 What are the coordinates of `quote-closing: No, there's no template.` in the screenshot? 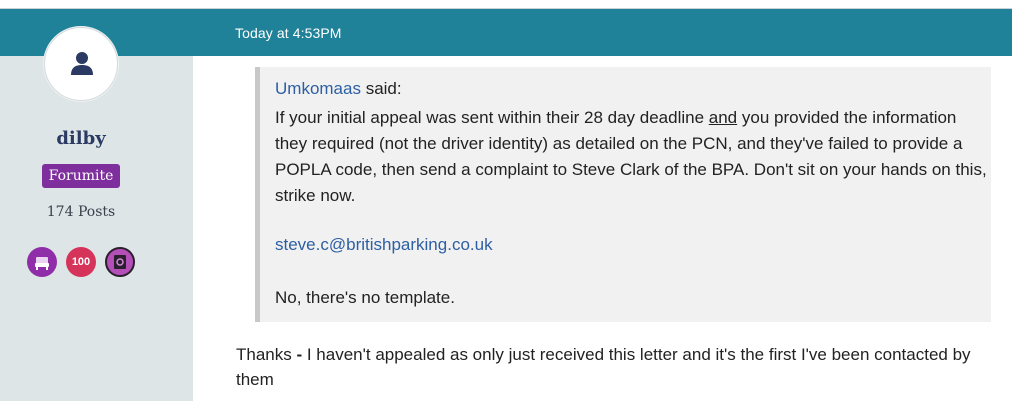 It's located at (365, 297).